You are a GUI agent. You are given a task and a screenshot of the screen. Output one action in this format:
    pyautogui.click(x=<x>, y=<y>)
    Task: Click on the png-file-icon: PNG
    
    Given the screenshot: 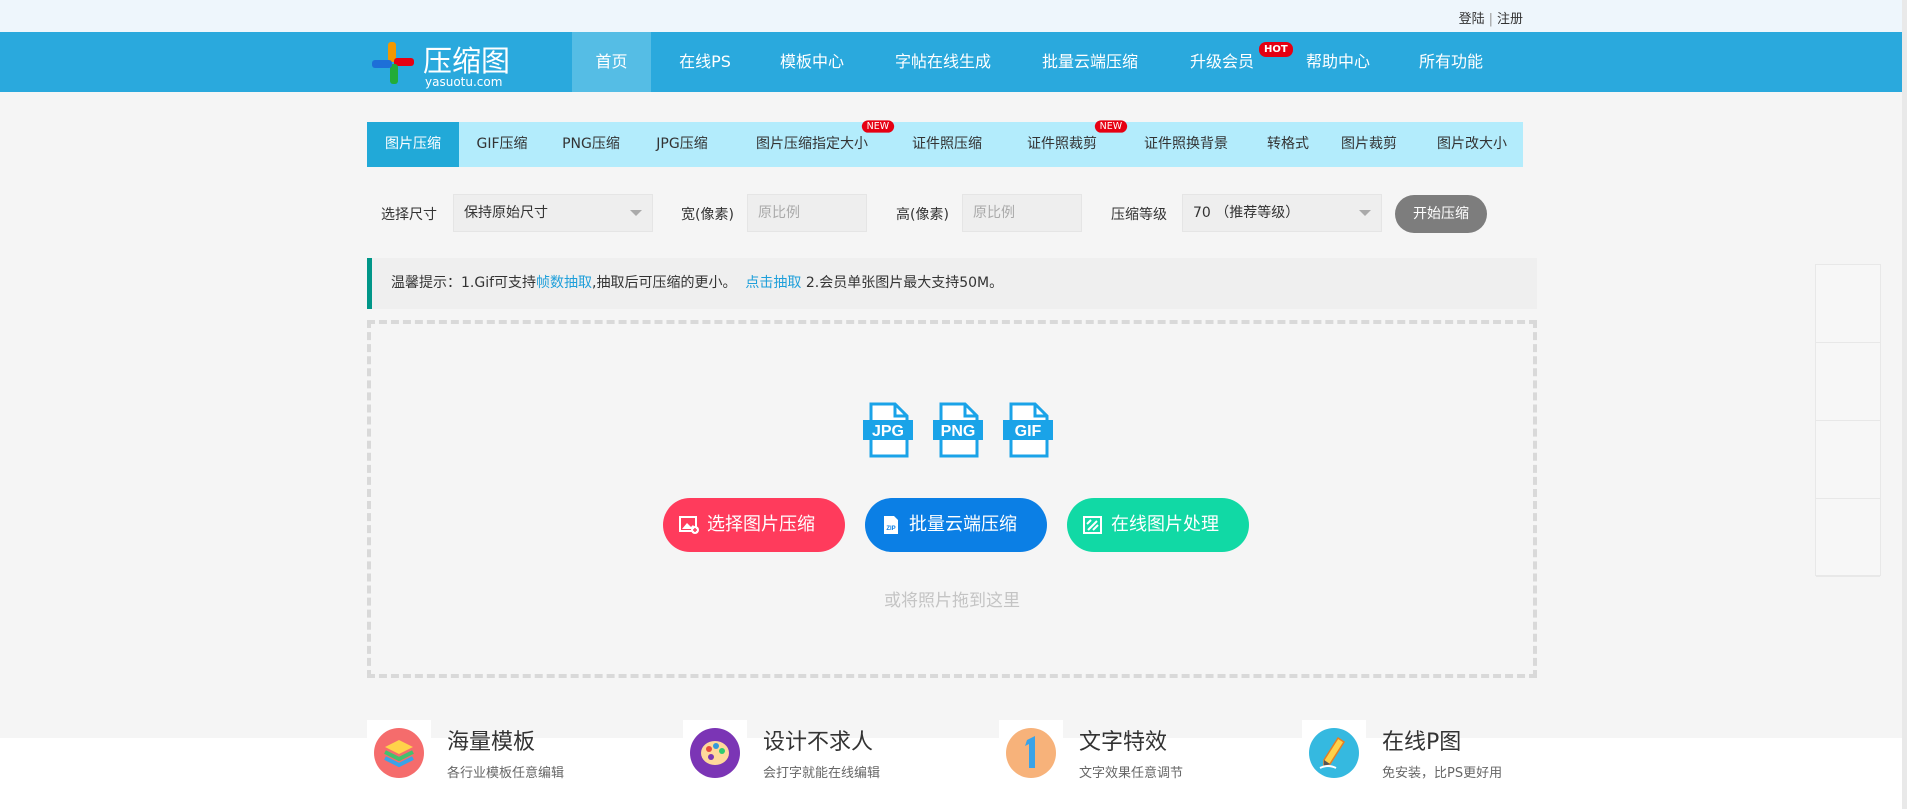 What is the action you would take?
    pyautogui.click(x=958, y=430)
    